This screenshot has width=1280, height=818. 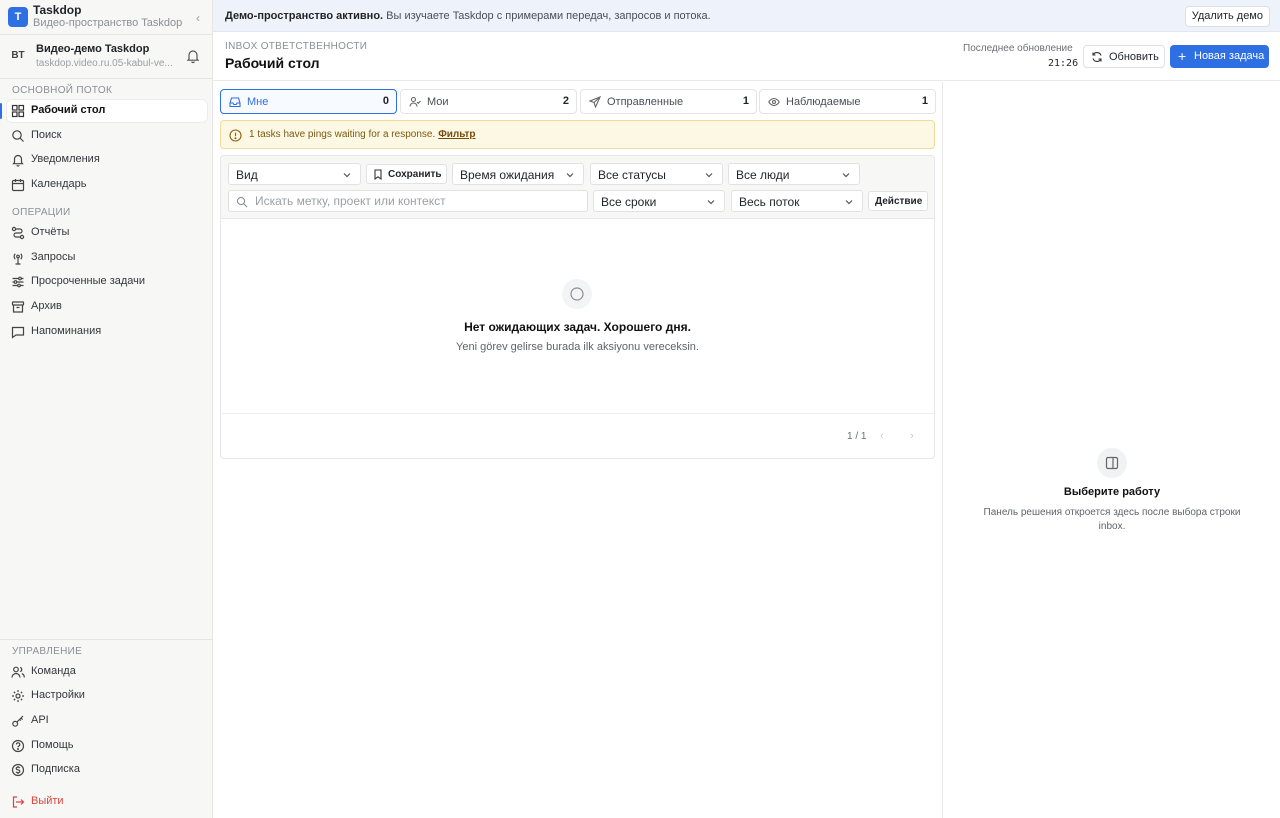 I want to click on page-title: Рабочий стол, so click(x=272, y=63).